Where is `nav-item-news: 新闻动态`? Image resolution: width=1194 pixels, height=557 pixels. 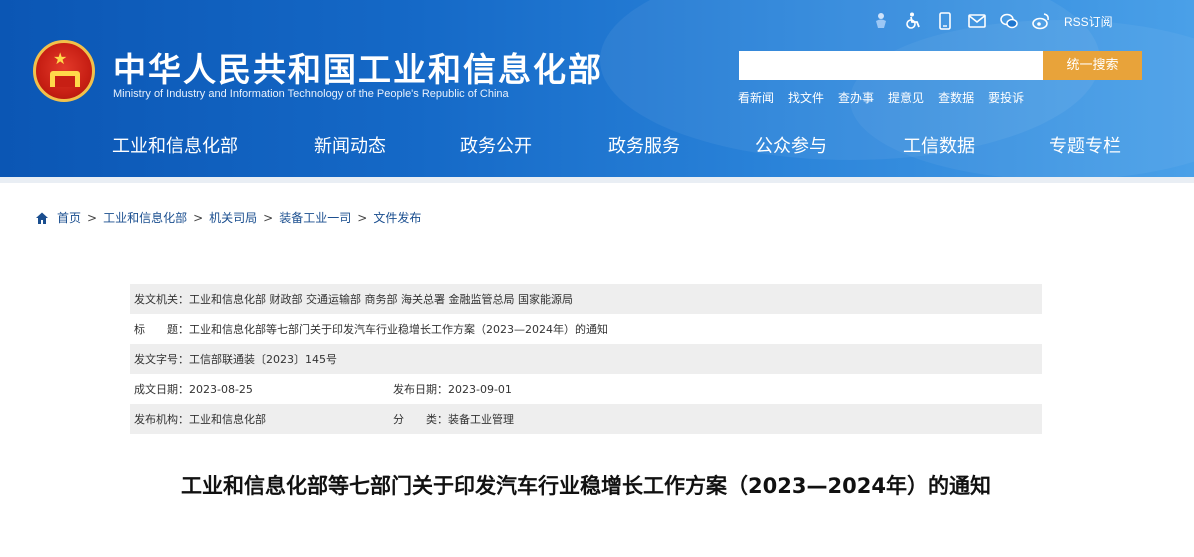 nav-item-news: 新闻动态 is located at coordinates (350, 145).